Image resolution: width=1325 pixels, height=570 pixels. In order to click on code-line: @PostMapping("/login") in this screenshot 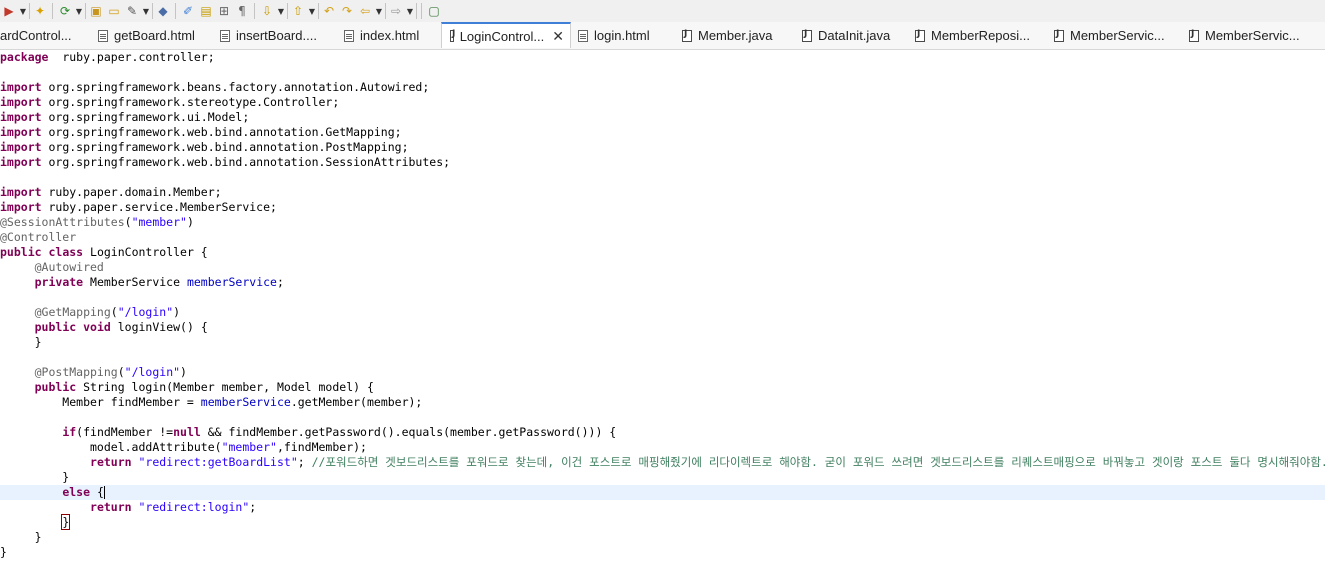, I will do `click(93, 372)`.